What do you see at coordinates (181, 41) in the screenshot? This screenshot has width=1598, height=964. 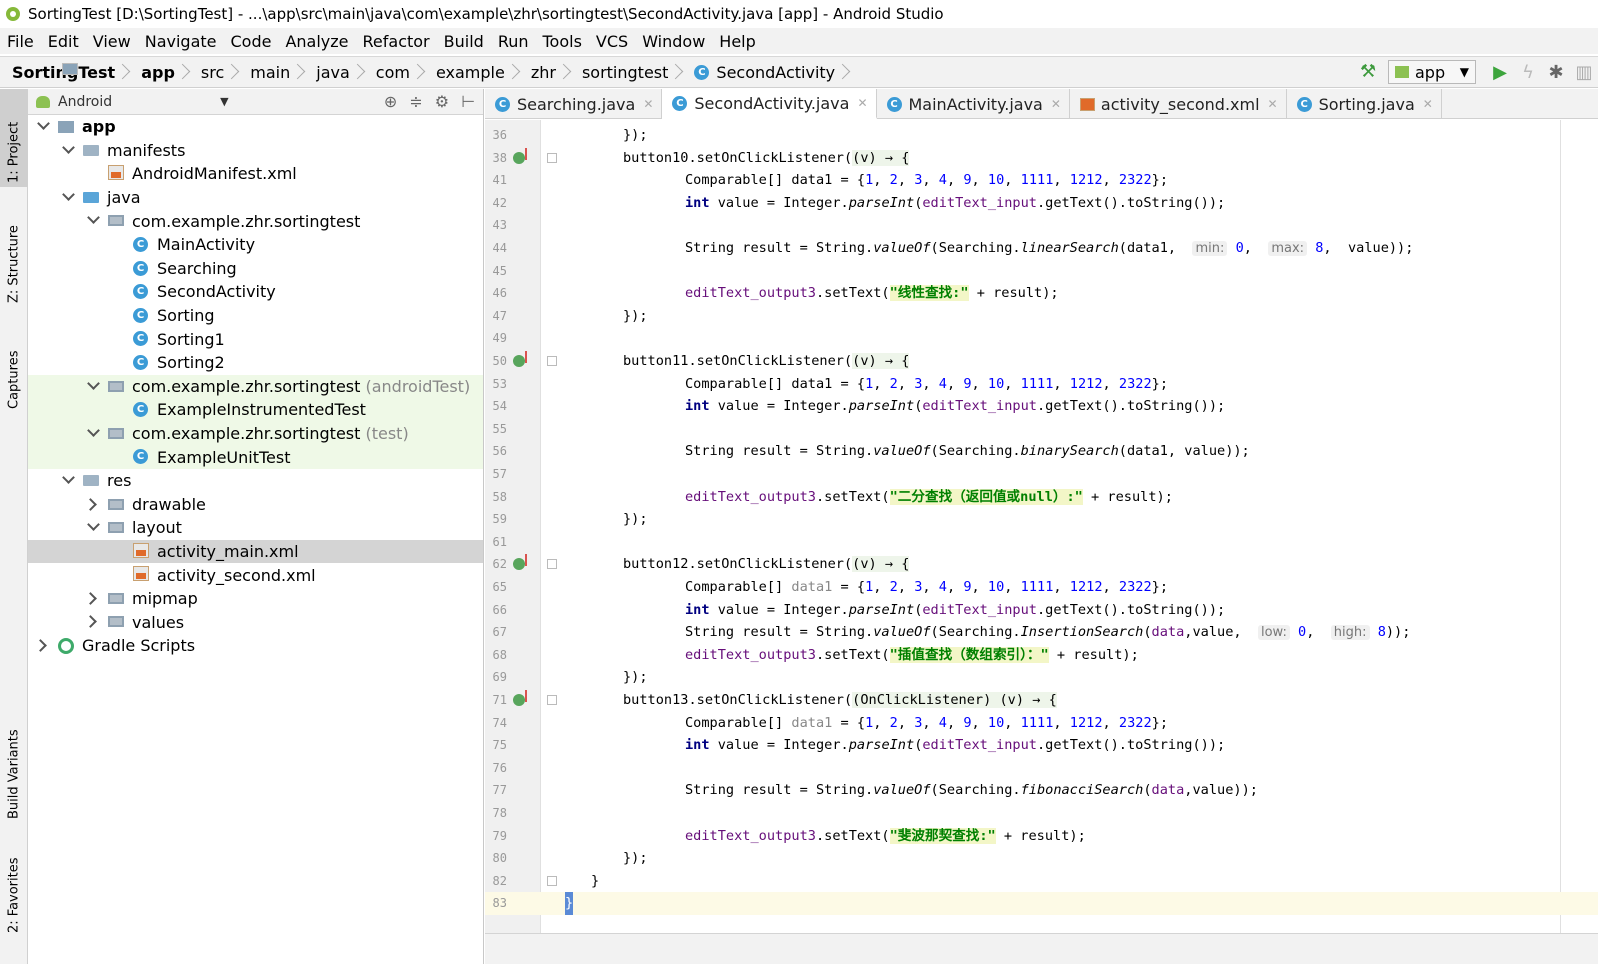 I see `menu-navigate: Navigate` at bounding box center [181, 41].